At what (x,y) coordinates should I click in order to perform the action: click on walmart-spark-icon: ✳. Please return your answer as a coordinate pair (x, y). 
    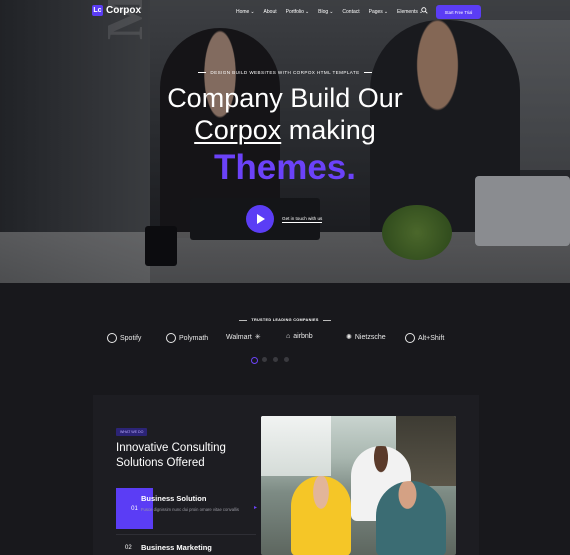
    Looking at the image, I should click on (257, 337).